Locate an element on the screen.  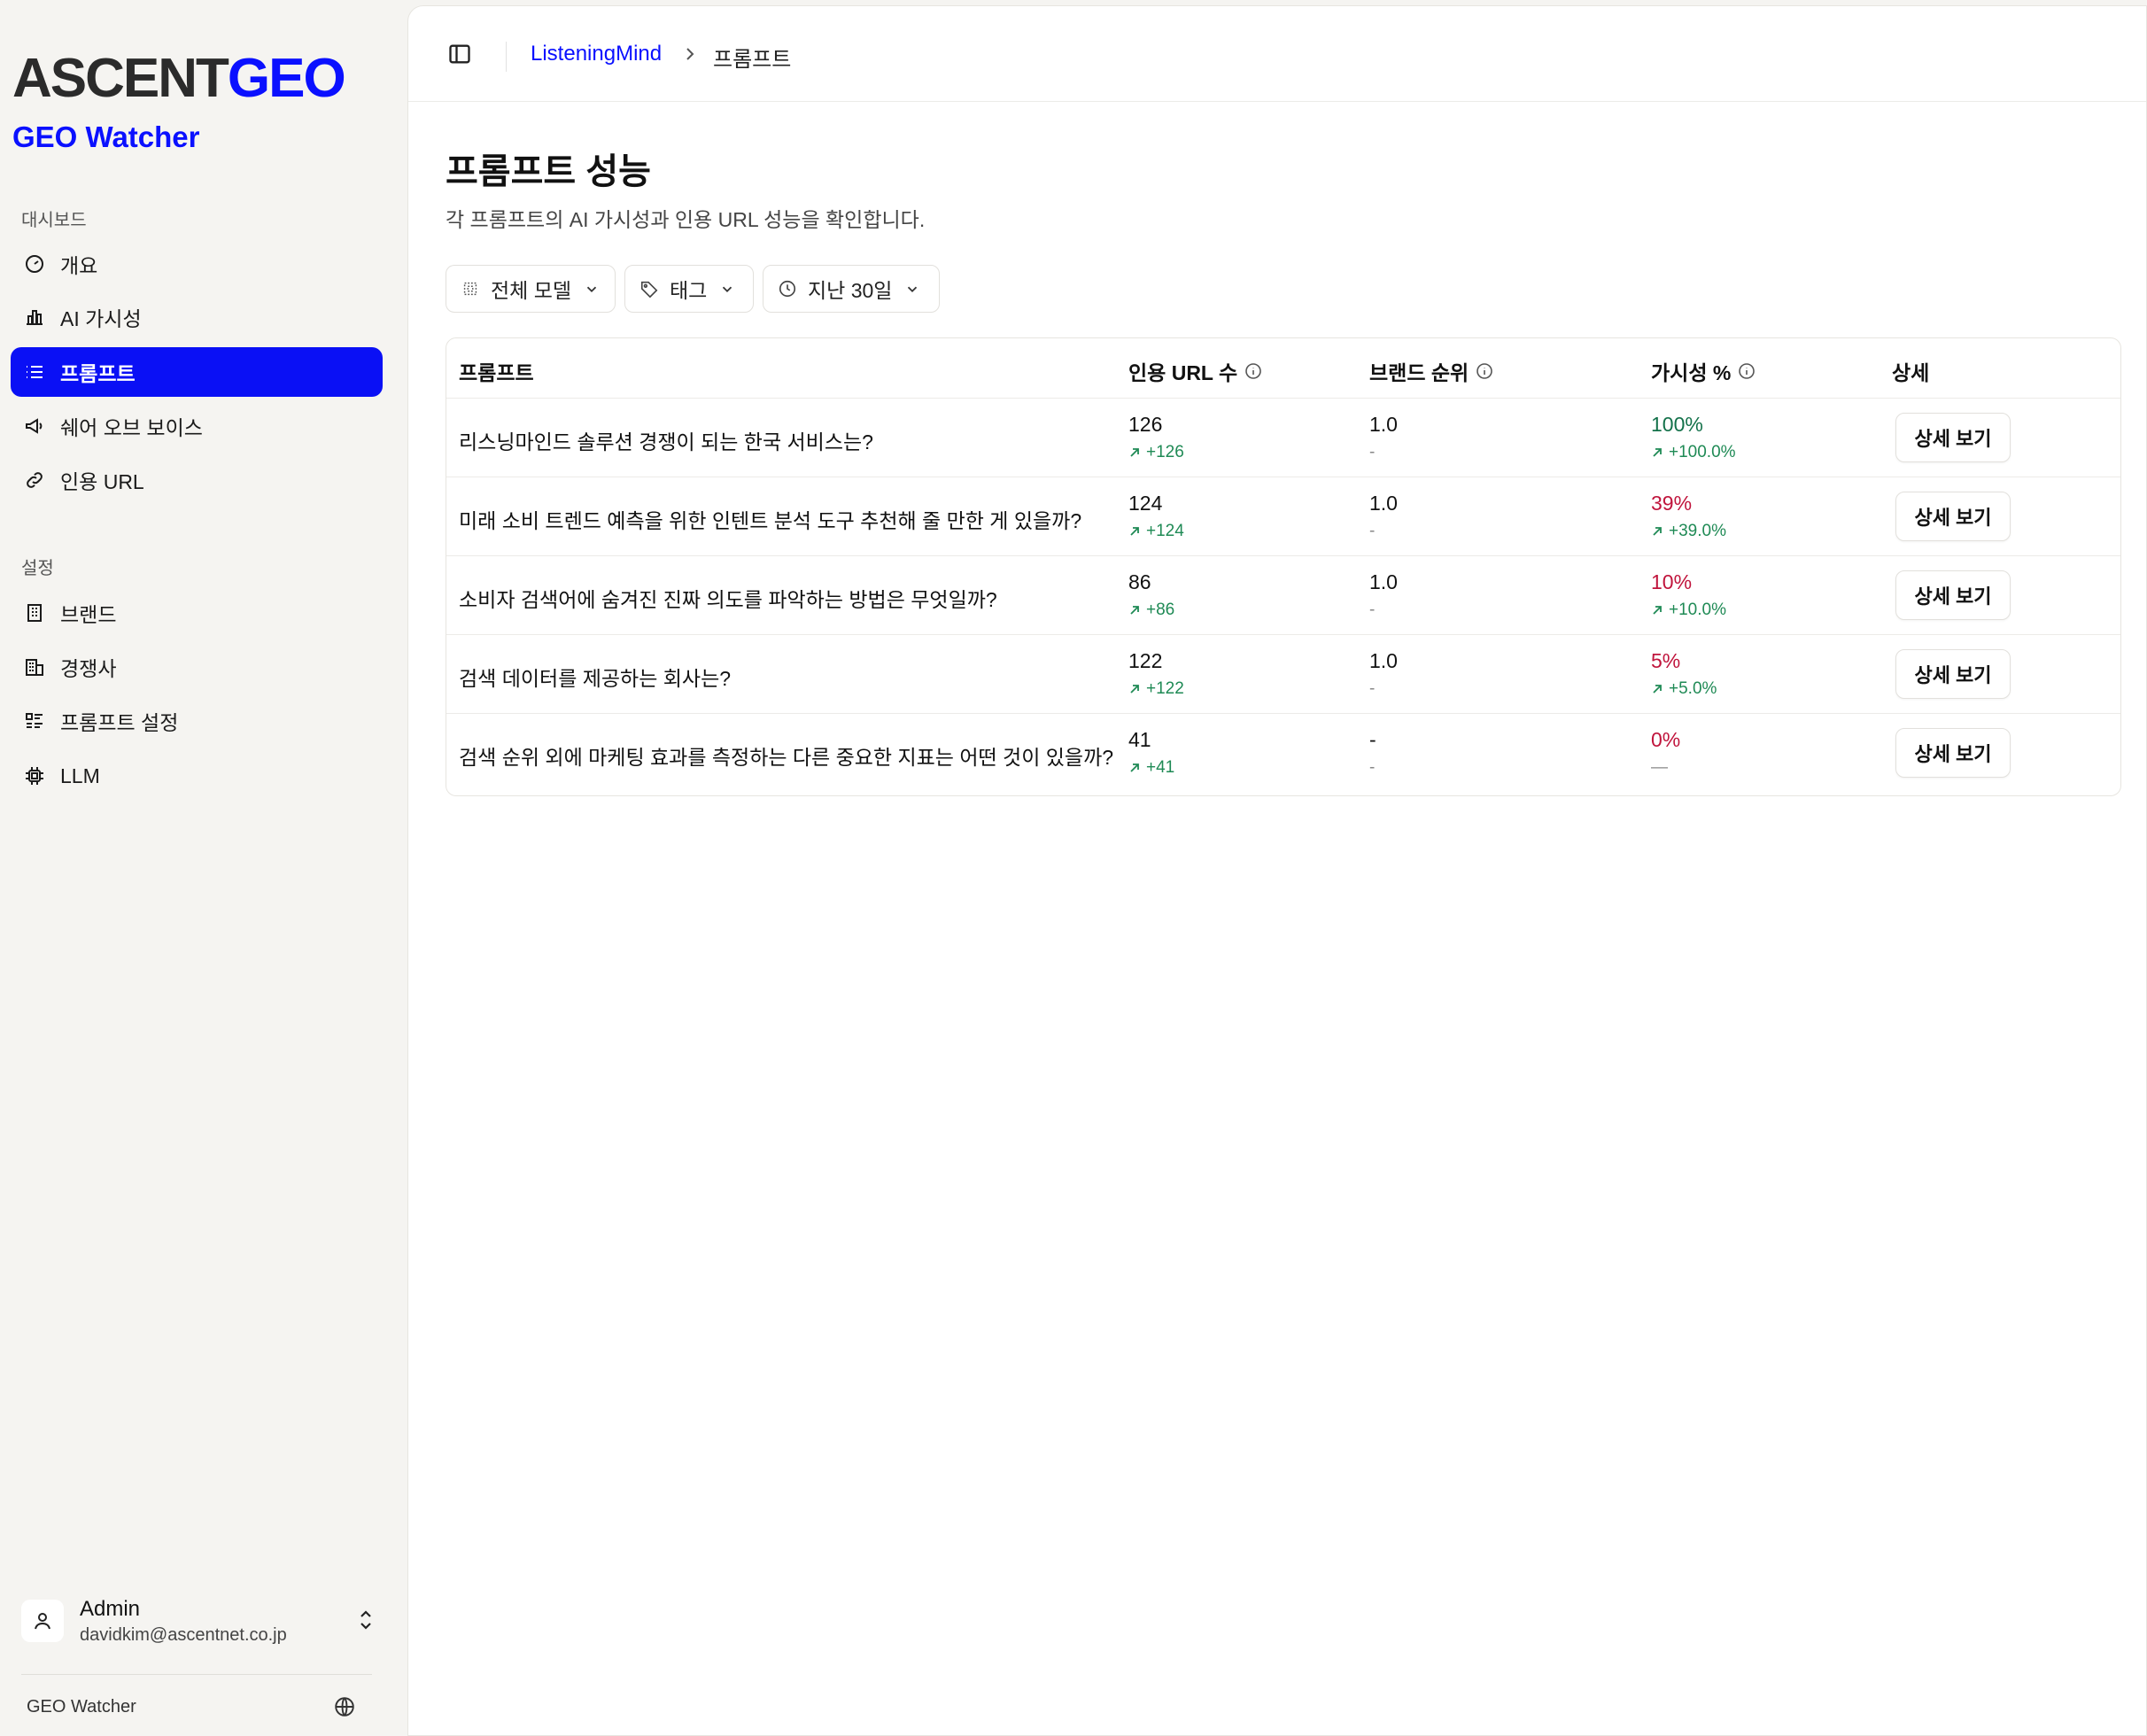
visibility-value: 10% is located at coordinates (1672, 581).